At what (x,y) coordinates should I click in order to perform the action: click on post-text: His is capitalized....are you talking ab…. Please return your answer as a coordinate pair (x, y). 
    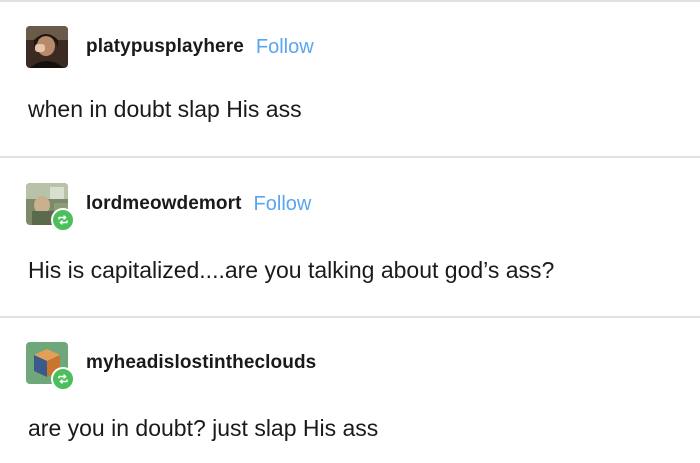
    Looking at the image, I should click on (291, 270).